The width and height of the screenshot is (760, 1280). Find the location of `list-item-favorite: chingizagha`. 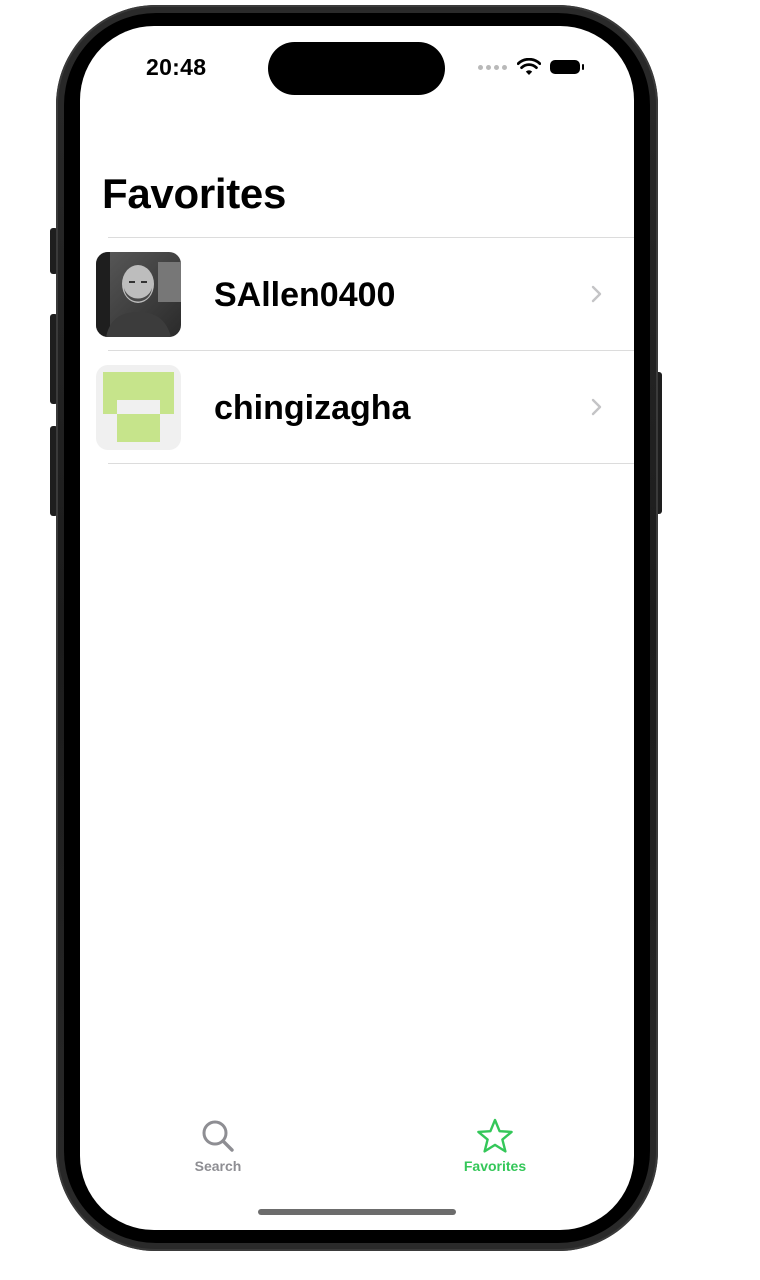

list-item-favorite: chingizagha is located at coordinates (357, 407).